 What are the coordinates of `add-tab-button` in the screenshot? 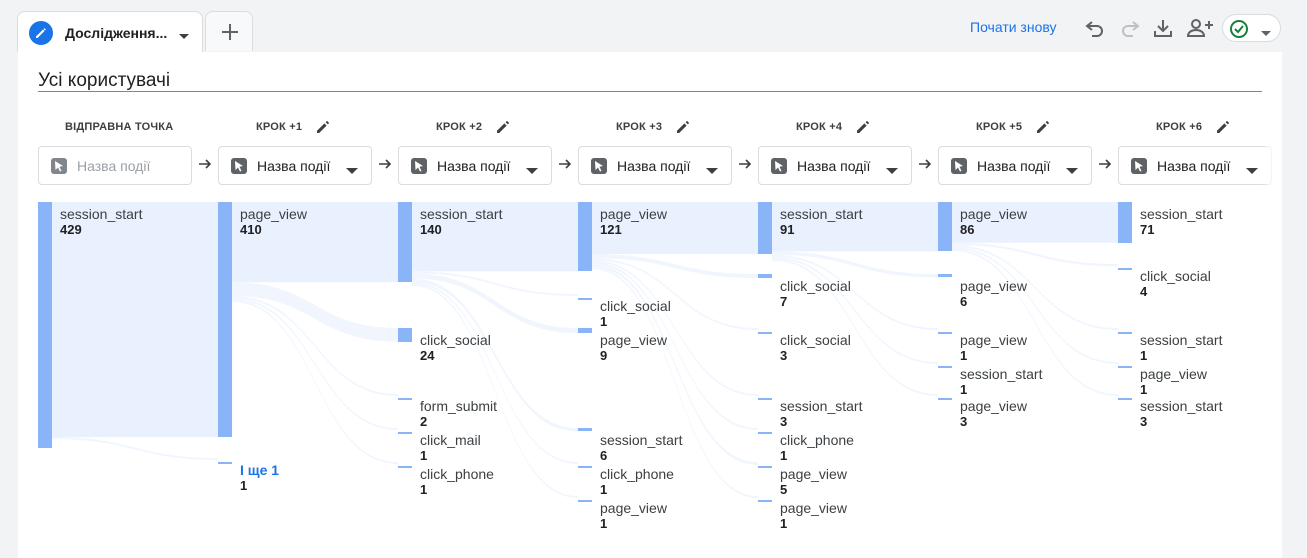 It's located at (229, 31).